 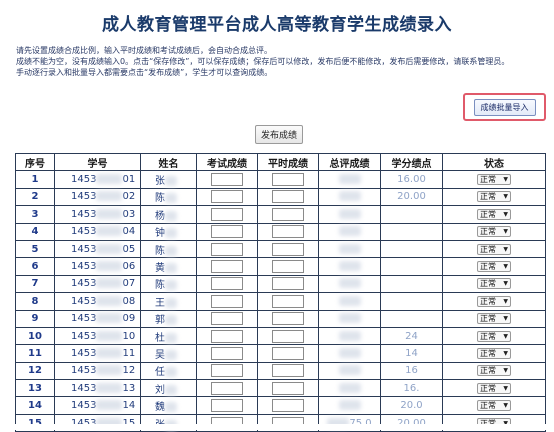 What do you see at coordinates (411, 301) in the screenshot?
I see `grade-point` at bounding box center [411, 301].